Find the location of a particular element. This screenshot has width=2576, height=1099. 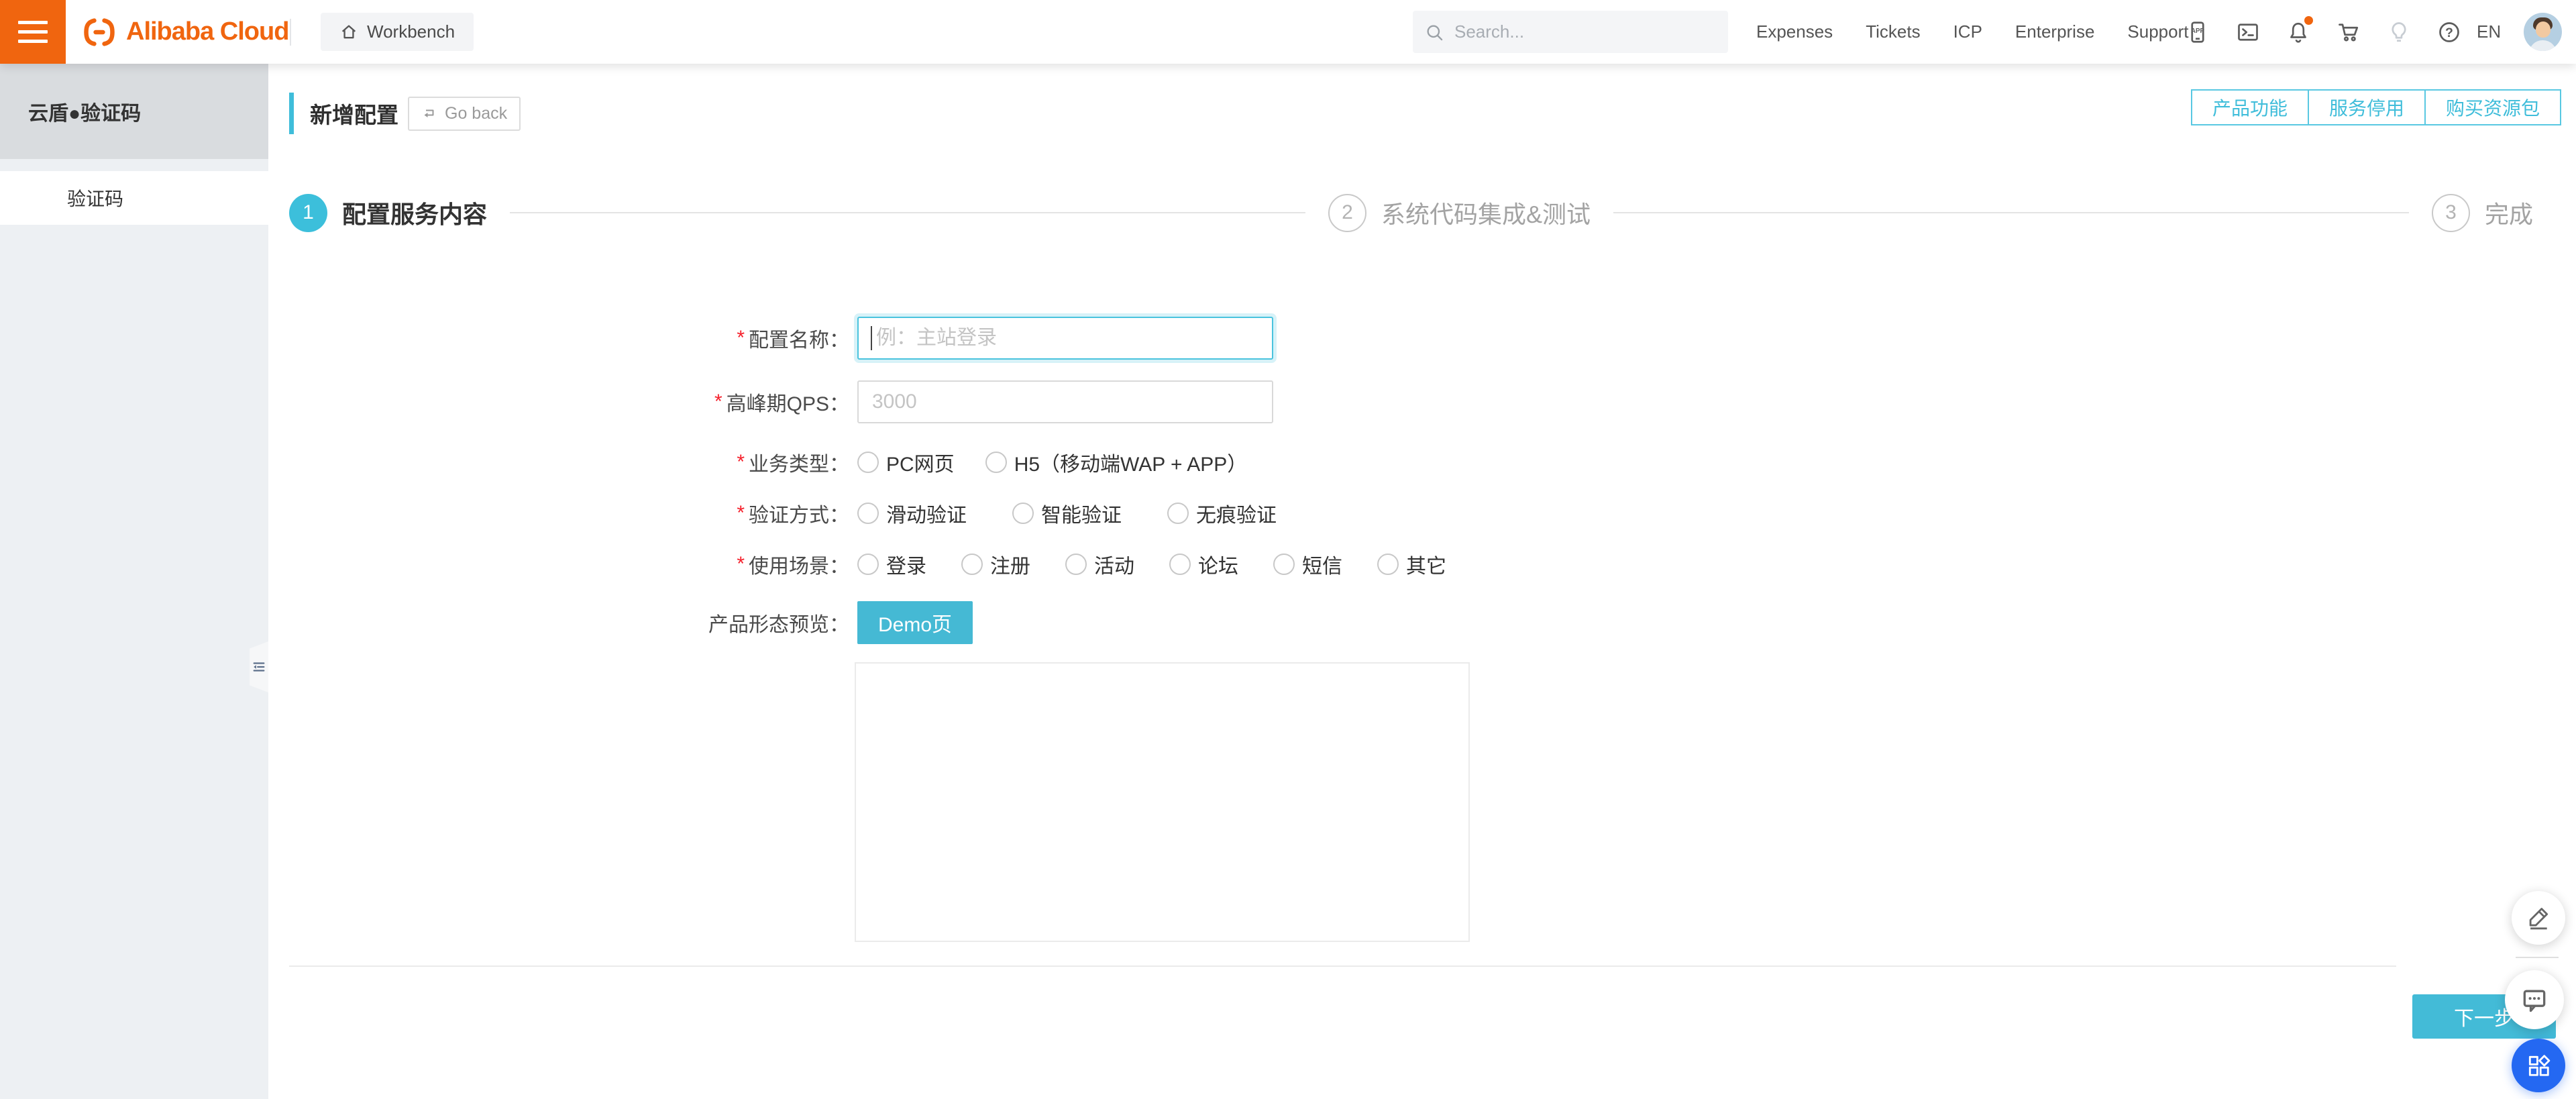

verify-option-slide: 滑动验证 is located at coordinates (912, 513).